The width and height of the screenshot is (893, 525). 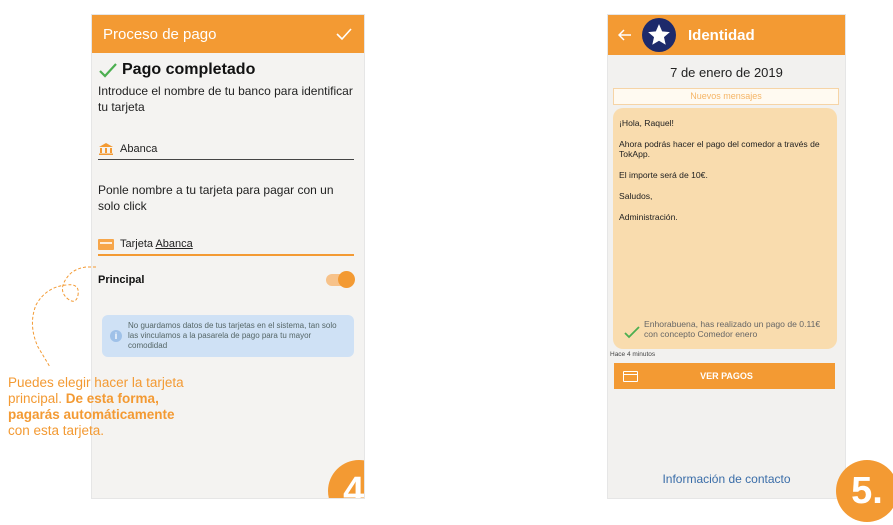 What do you see at coordinates (721, 35) in the screenshot?
I see `appbar-title: Identidad` at bounding box center [721, 35].